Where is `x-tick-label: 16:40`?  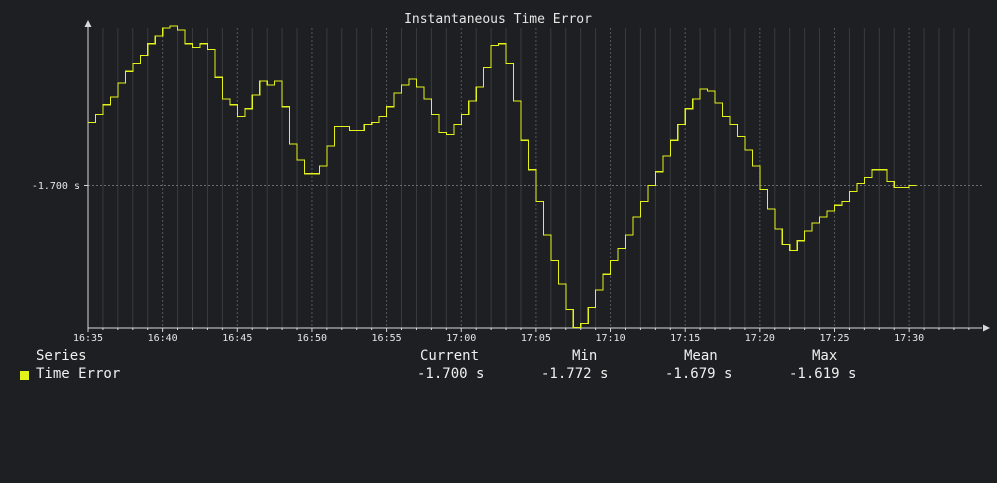 x-tick-label: 16:40 is located at coordinates (163, 338).